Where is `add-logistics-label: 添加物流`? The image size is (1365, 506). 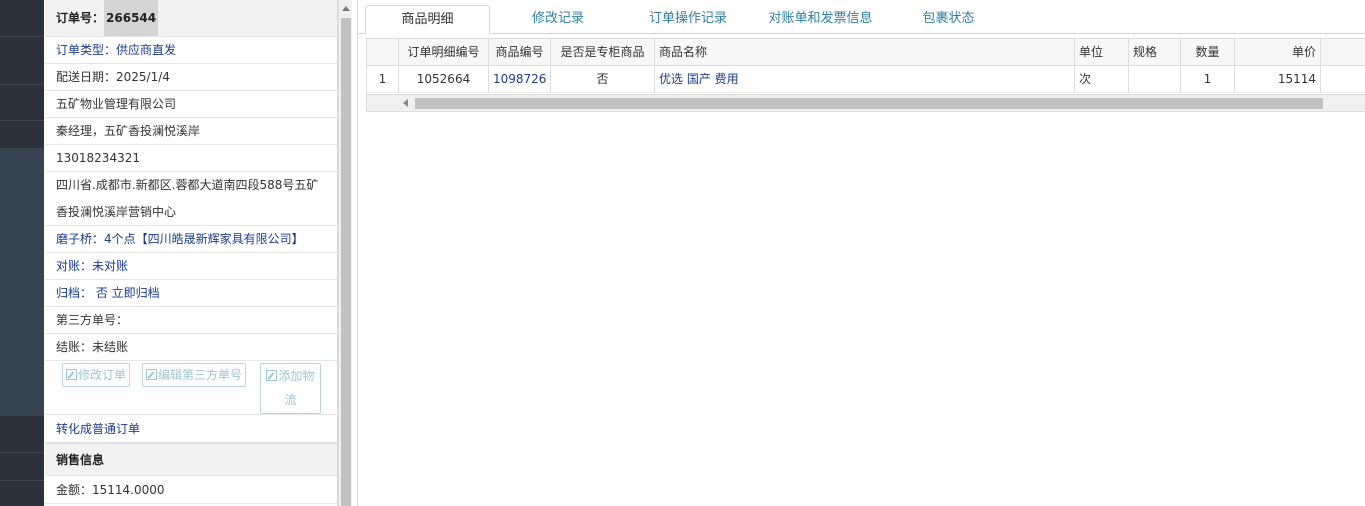
add-logistics-label: 添加物流 is located at coordinates (296, 388).